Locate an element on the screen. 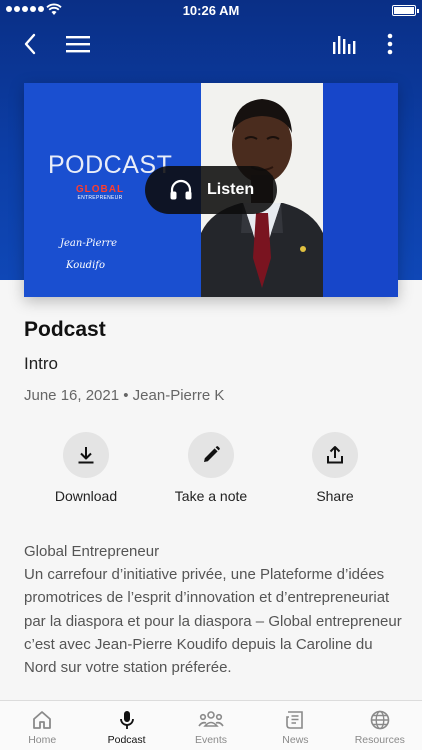 This screenshot has height=750, width=422. tab-events-label: Events is located at coordinates (211, 740).